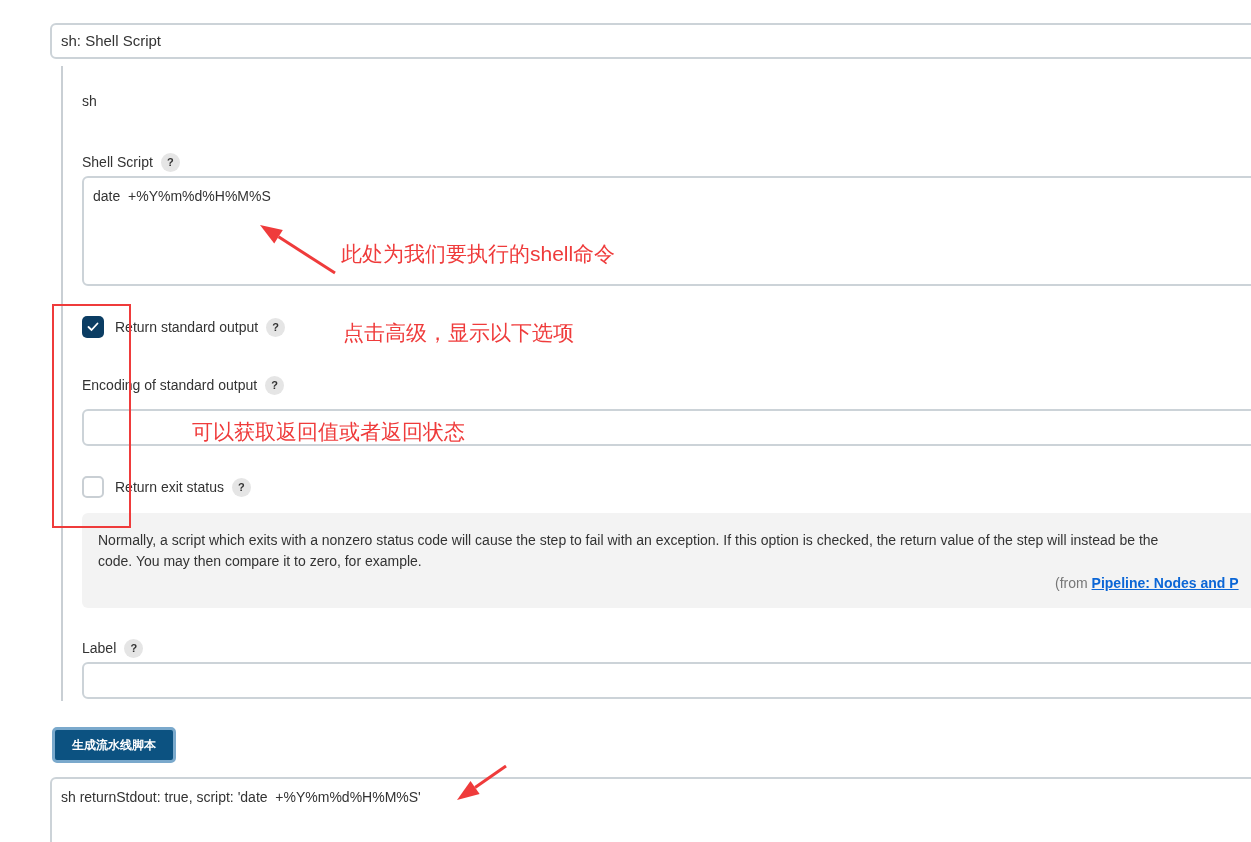  Describe the element at coordinates (1165, 583) in the screenshot. I see `plugin-link: Pipeline: Nodes and P` at that location.